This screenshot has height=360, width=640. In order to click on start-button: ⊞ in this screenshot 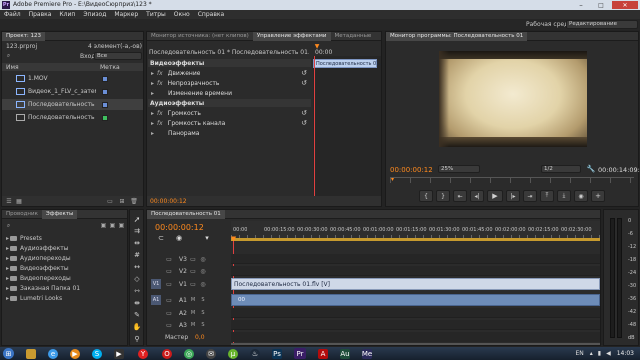, I will do `click(8, 353)`.